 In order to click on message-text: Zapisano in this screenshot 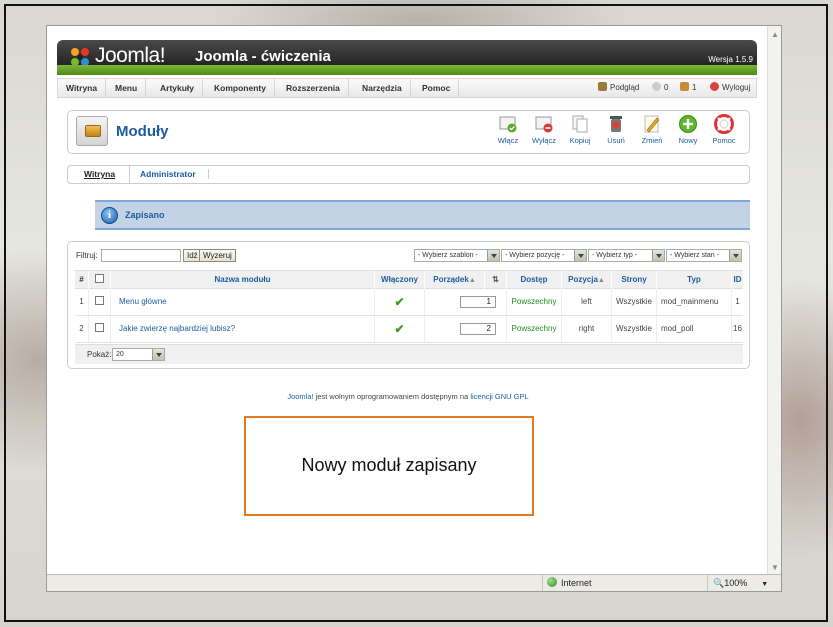, I will do `click(145, 215)`.